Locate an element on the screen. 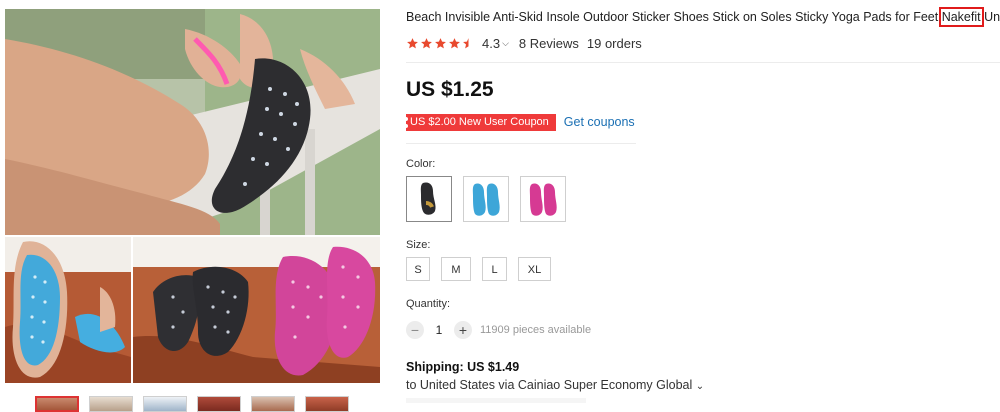  quantity-input: 1 is located at coordinates (439, 330).